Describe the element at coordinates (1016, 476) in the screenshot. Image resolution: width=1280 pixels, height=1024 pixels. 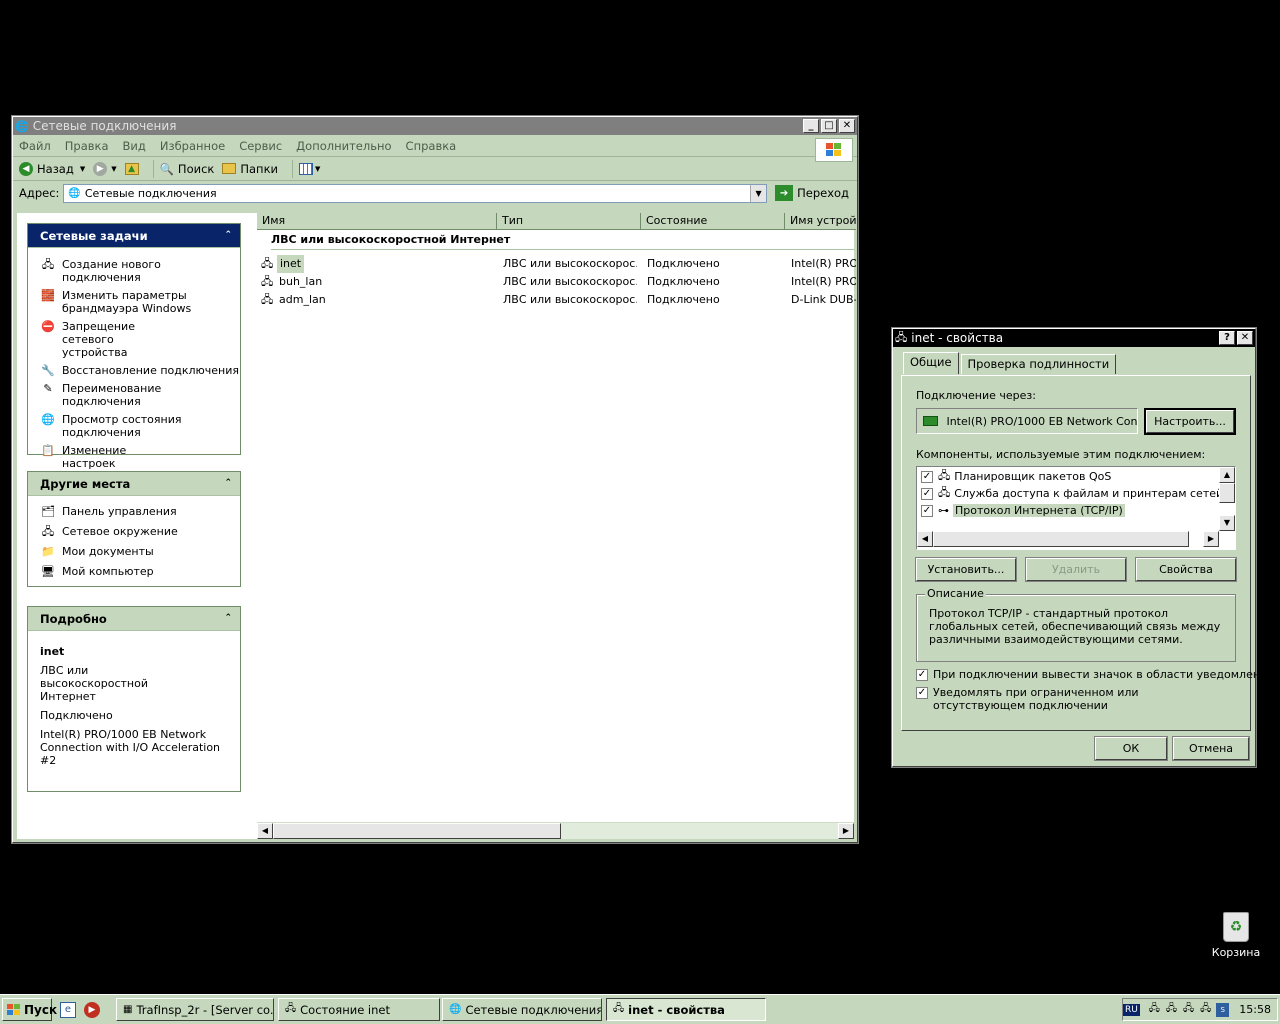
I see `list-item: ✓ 🖧 Планировщик пакетов QoS` at that location.